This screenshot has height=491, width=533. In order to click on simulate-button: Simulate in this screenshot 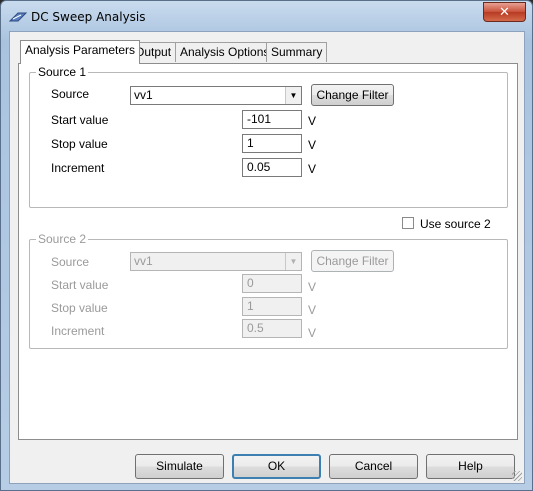, I will do `click(179, 466)`.